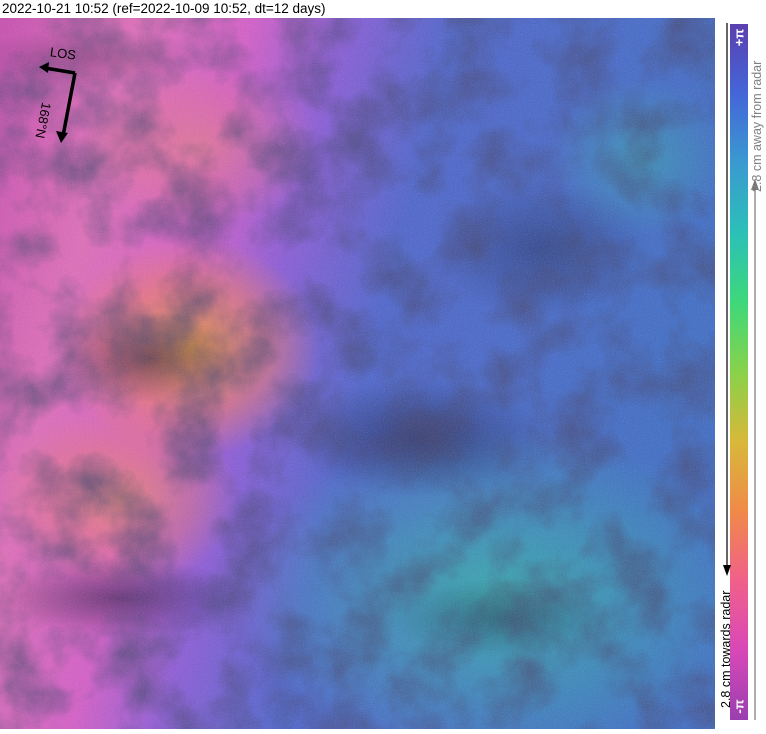  I want to click on towards-arrow-icon, so click(727, 570).